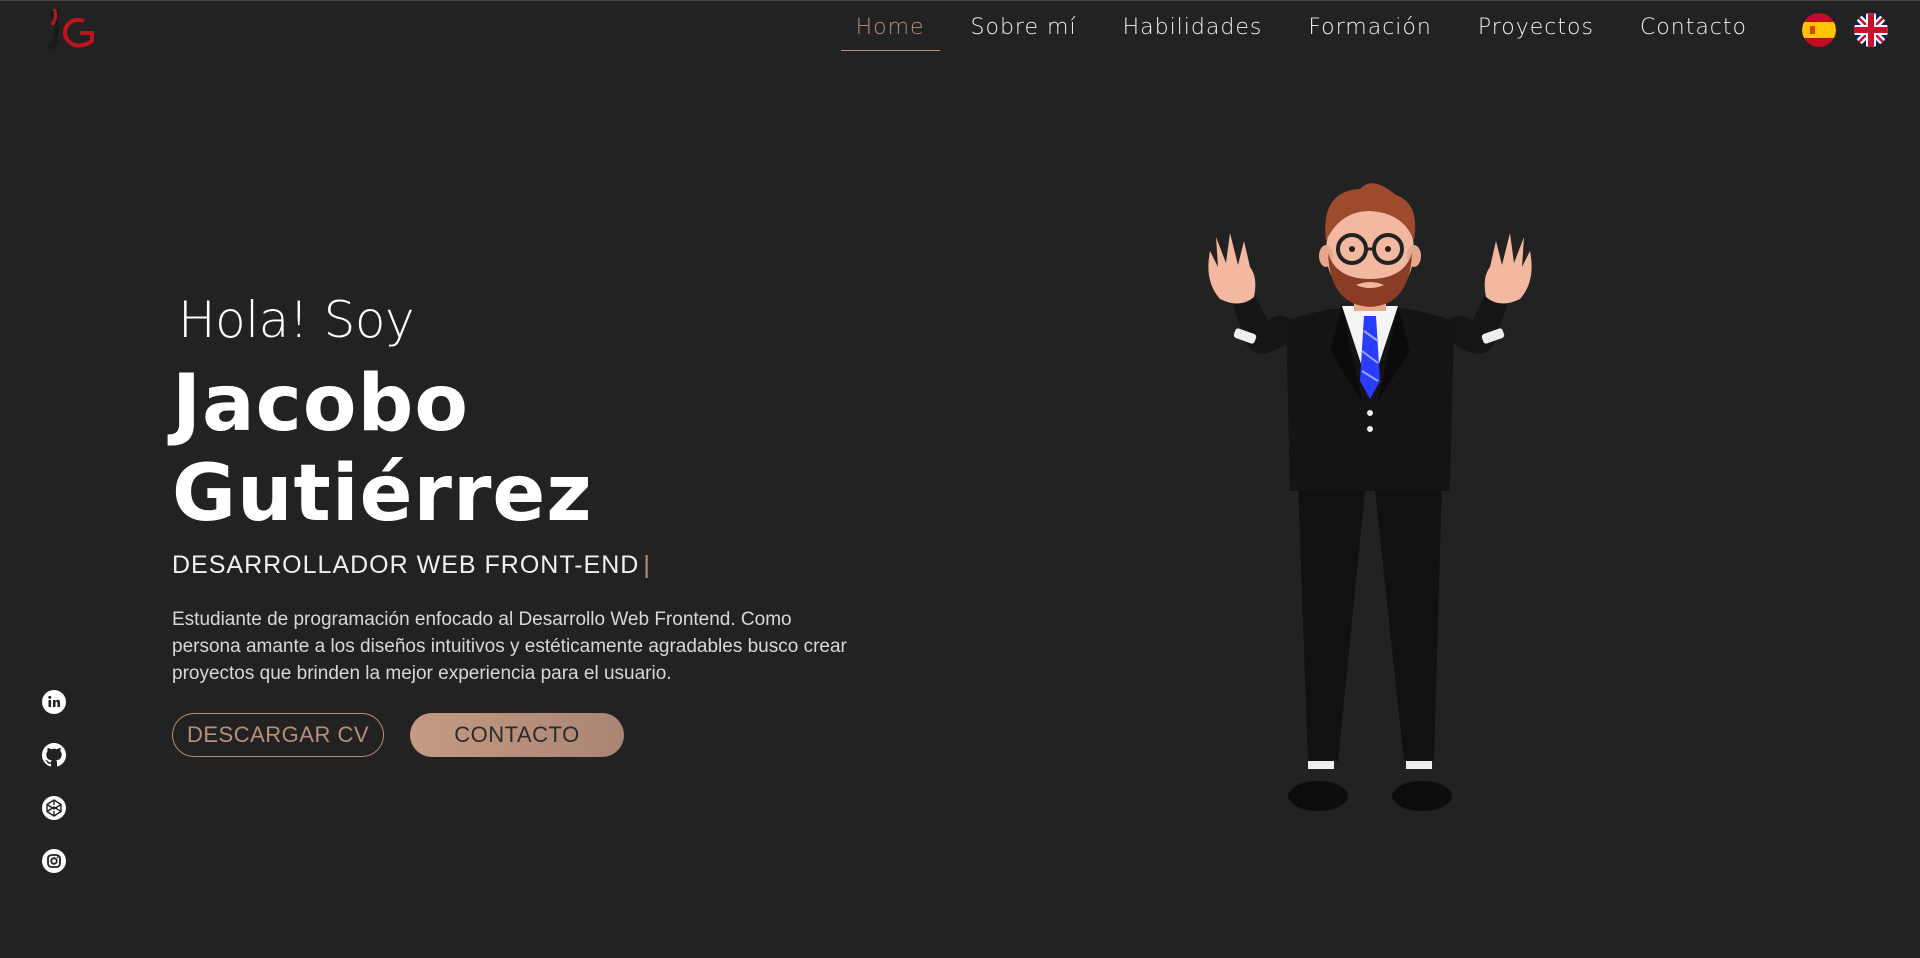  I want to click on hero-greeting: Hola! Soy, so click(296, 320).